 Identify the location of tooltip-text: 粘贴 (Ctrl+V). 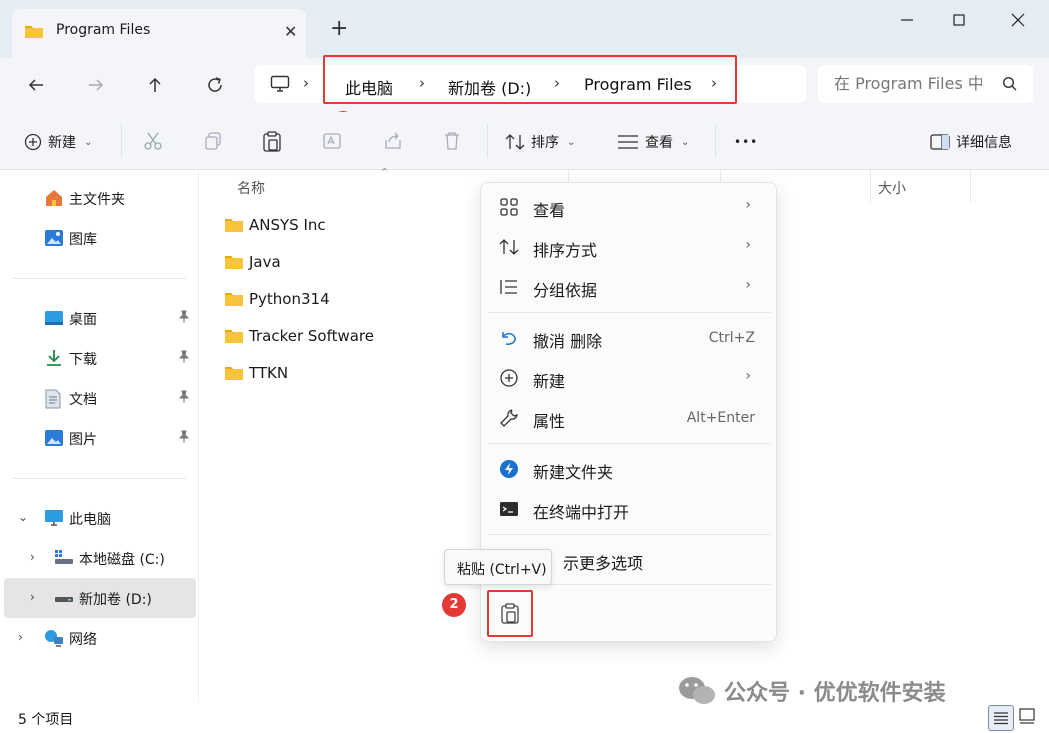
(502, 570).